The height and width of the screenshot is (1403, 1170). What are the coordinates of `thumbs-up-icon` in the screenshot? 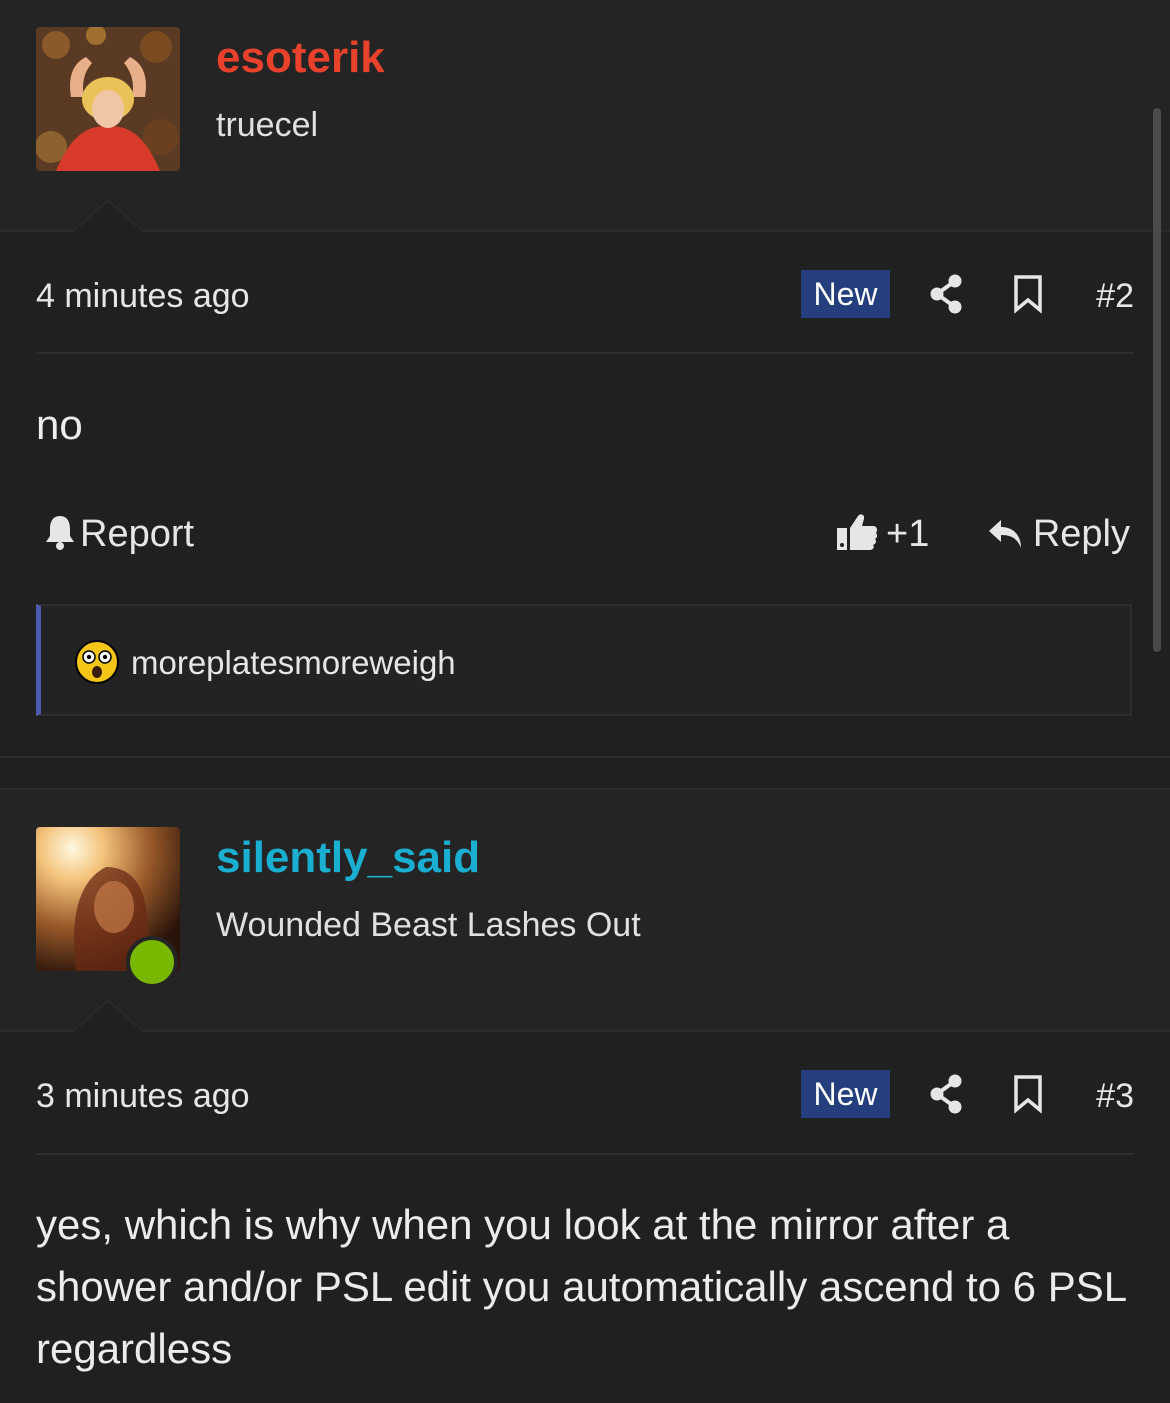 It's located at (857, 532).